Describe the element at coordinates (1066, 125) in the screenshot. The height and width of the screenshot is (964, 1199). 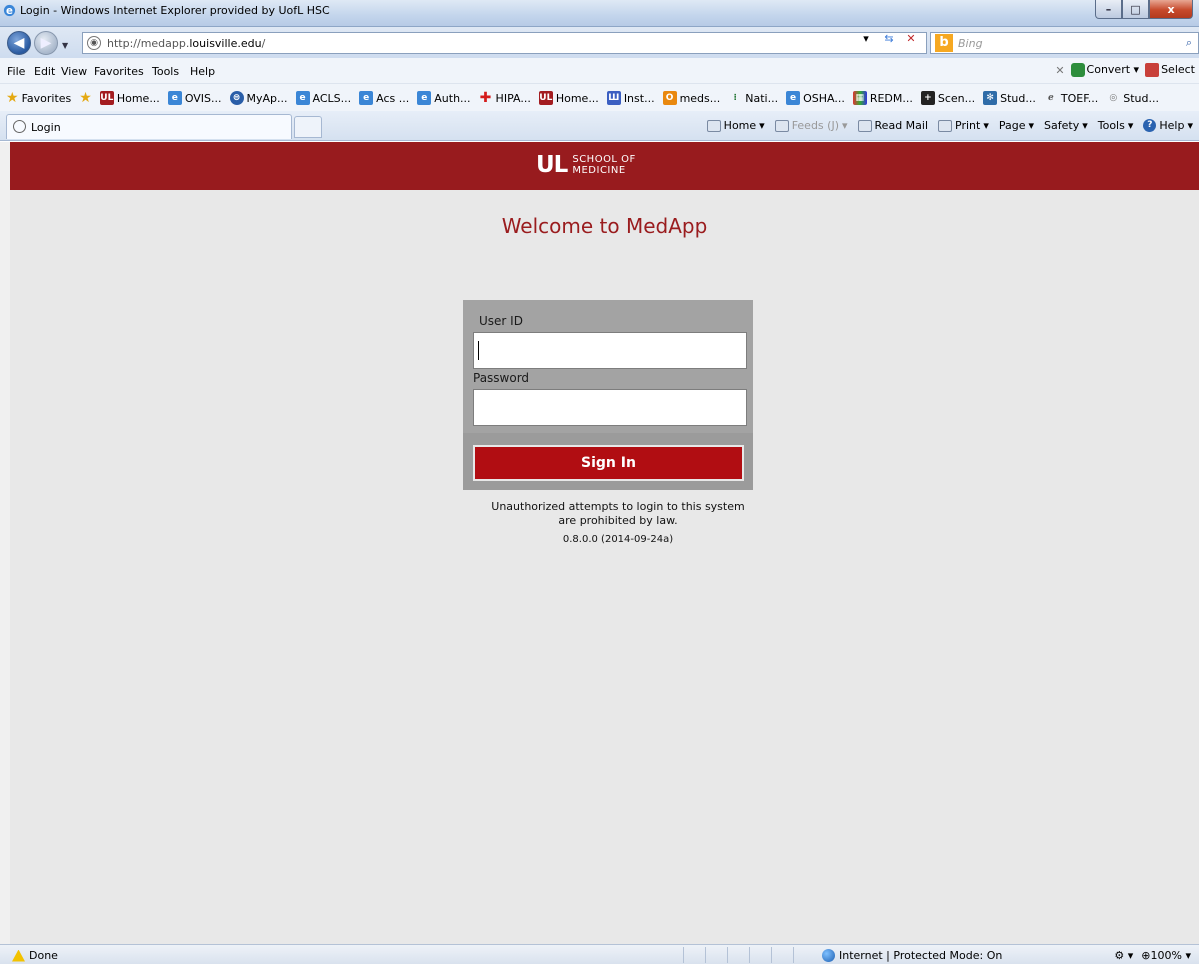
I see `safety-menu-button: Safety ▾` at that location.